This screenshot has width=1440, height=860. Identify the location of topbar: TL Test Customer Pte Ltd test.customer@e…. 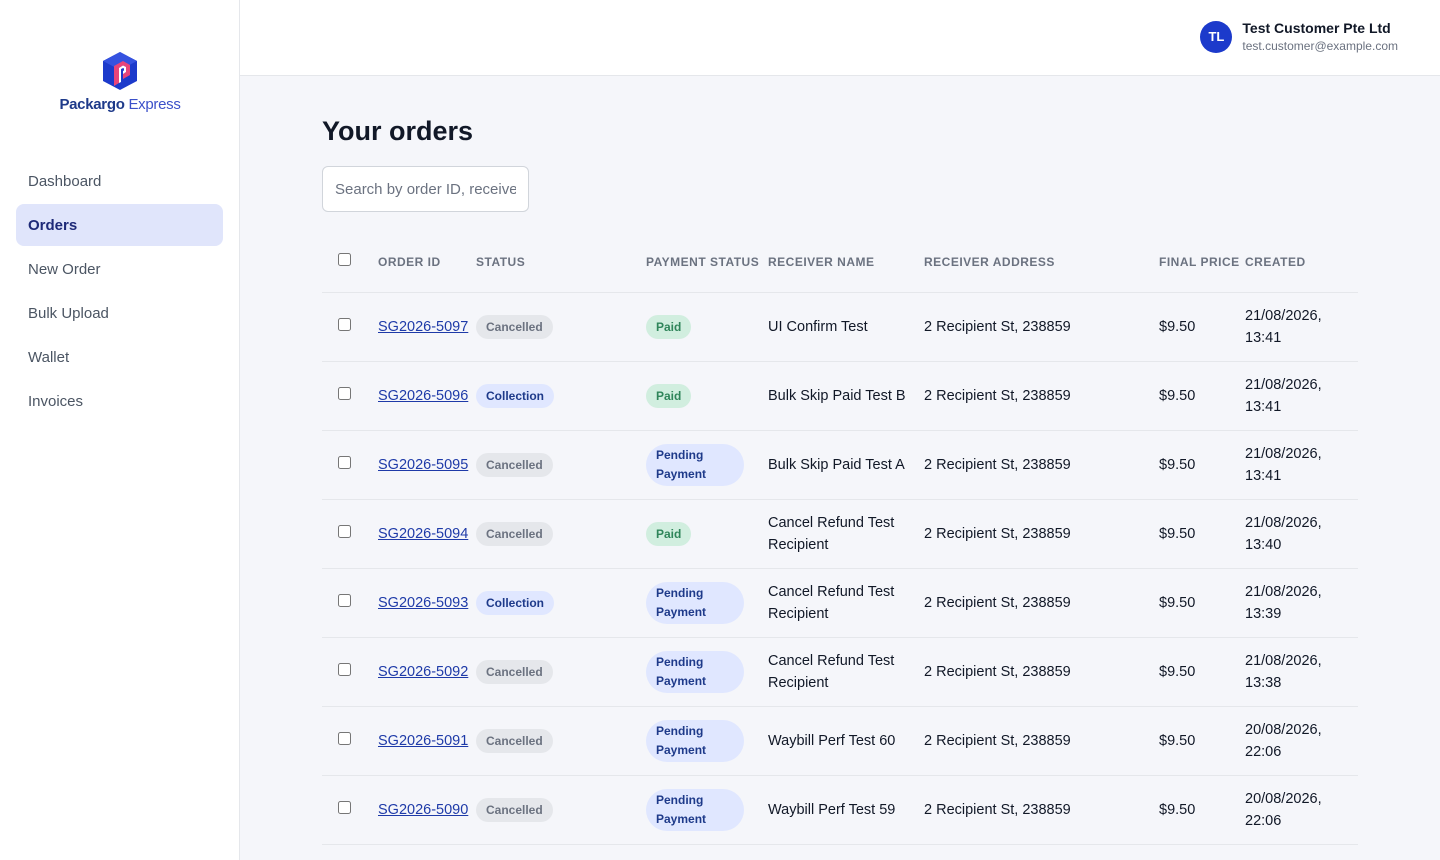
(840, 38).